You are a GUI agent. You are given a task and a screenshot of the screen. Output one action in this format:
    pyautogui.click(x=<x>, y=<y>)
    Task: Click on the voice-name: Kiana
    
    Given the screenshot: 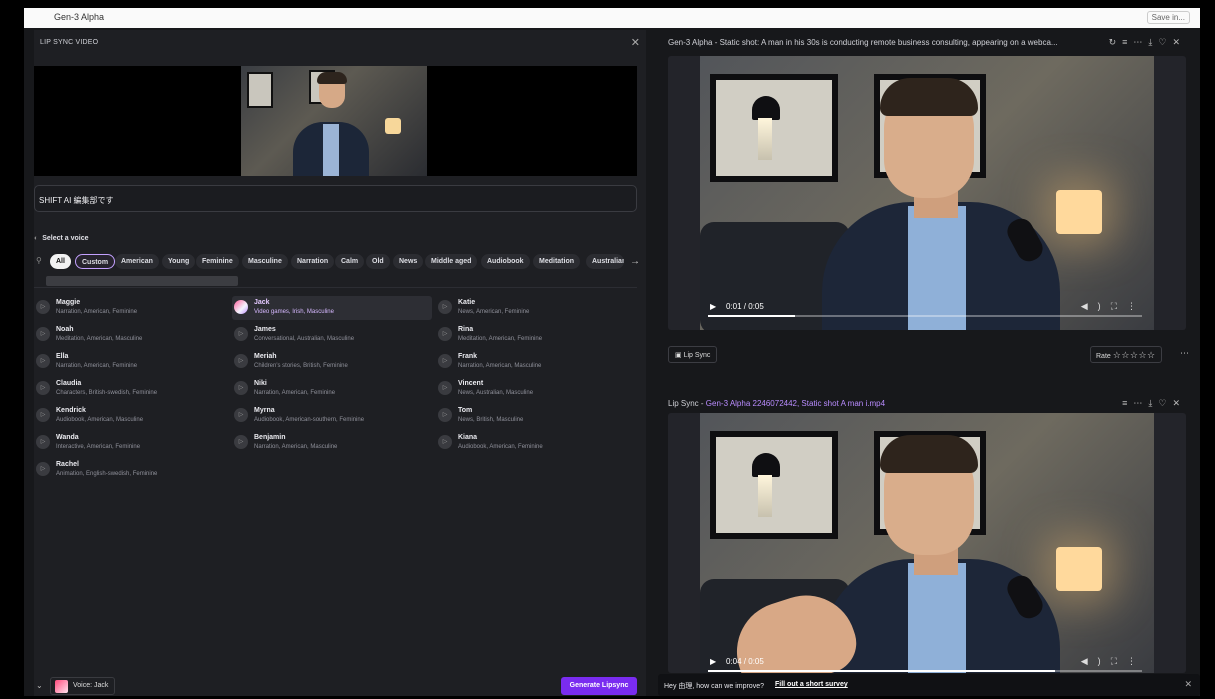 What is the action you would take?
    pyautogui.click(x=468, y=437)
    